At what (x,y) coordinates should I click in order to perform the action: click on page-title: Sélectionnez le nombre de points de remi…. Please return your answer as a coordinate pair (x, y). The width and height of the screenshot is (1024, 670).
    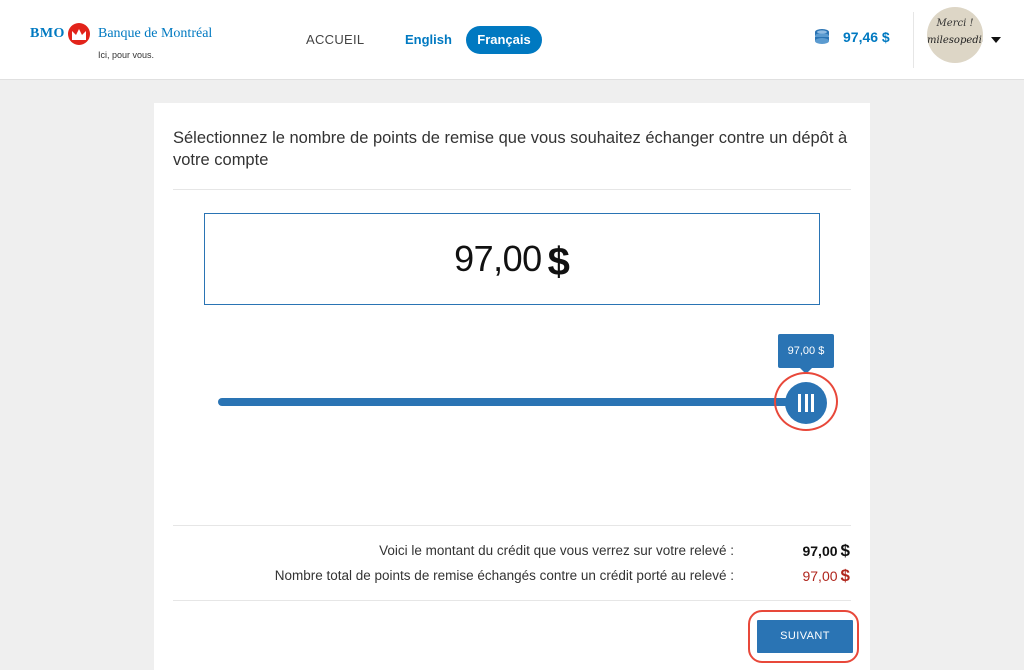
    Looking at the image, I should click on (510, 149).